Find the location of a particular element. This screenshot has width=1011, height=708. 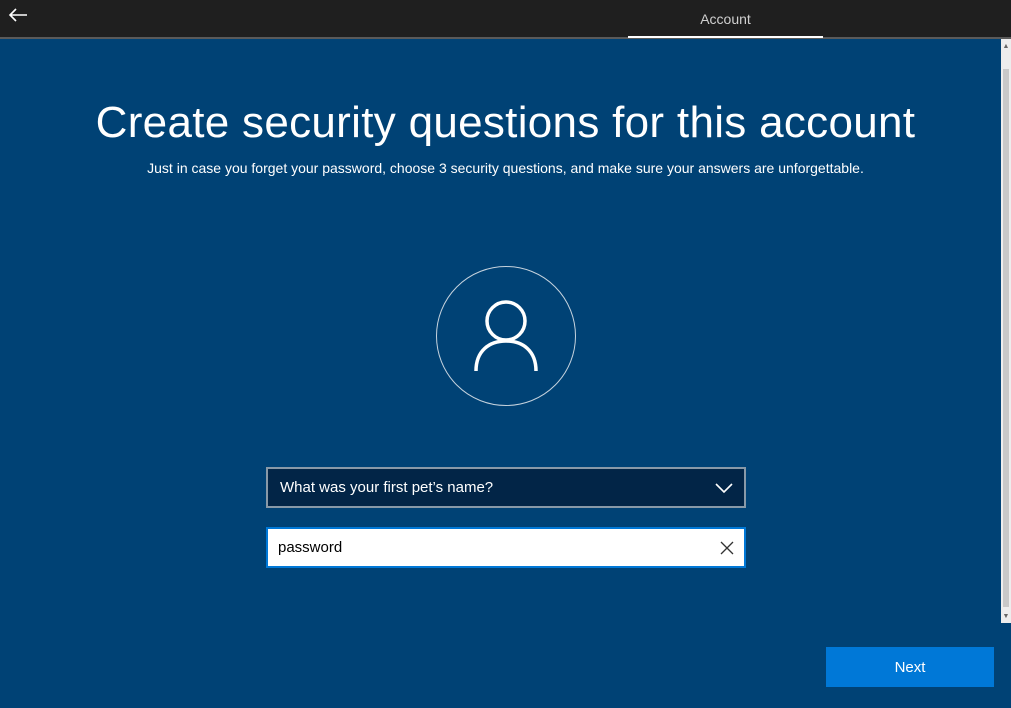

security-answer-field is located at coordinates (506, 547).